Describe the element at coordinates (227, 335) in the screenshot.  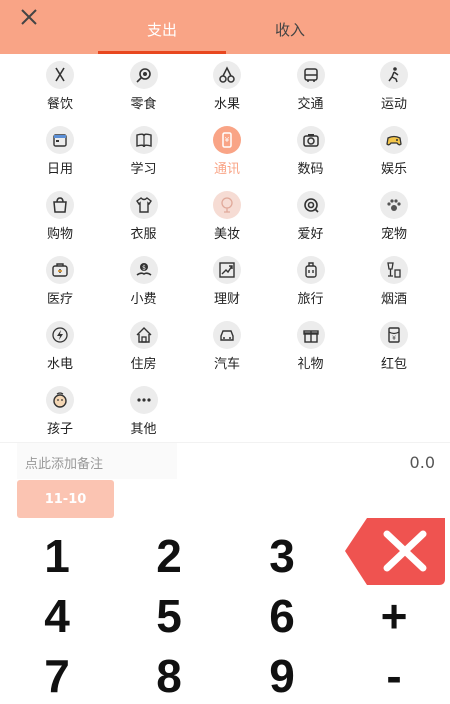
I see `car-icon` at that location.